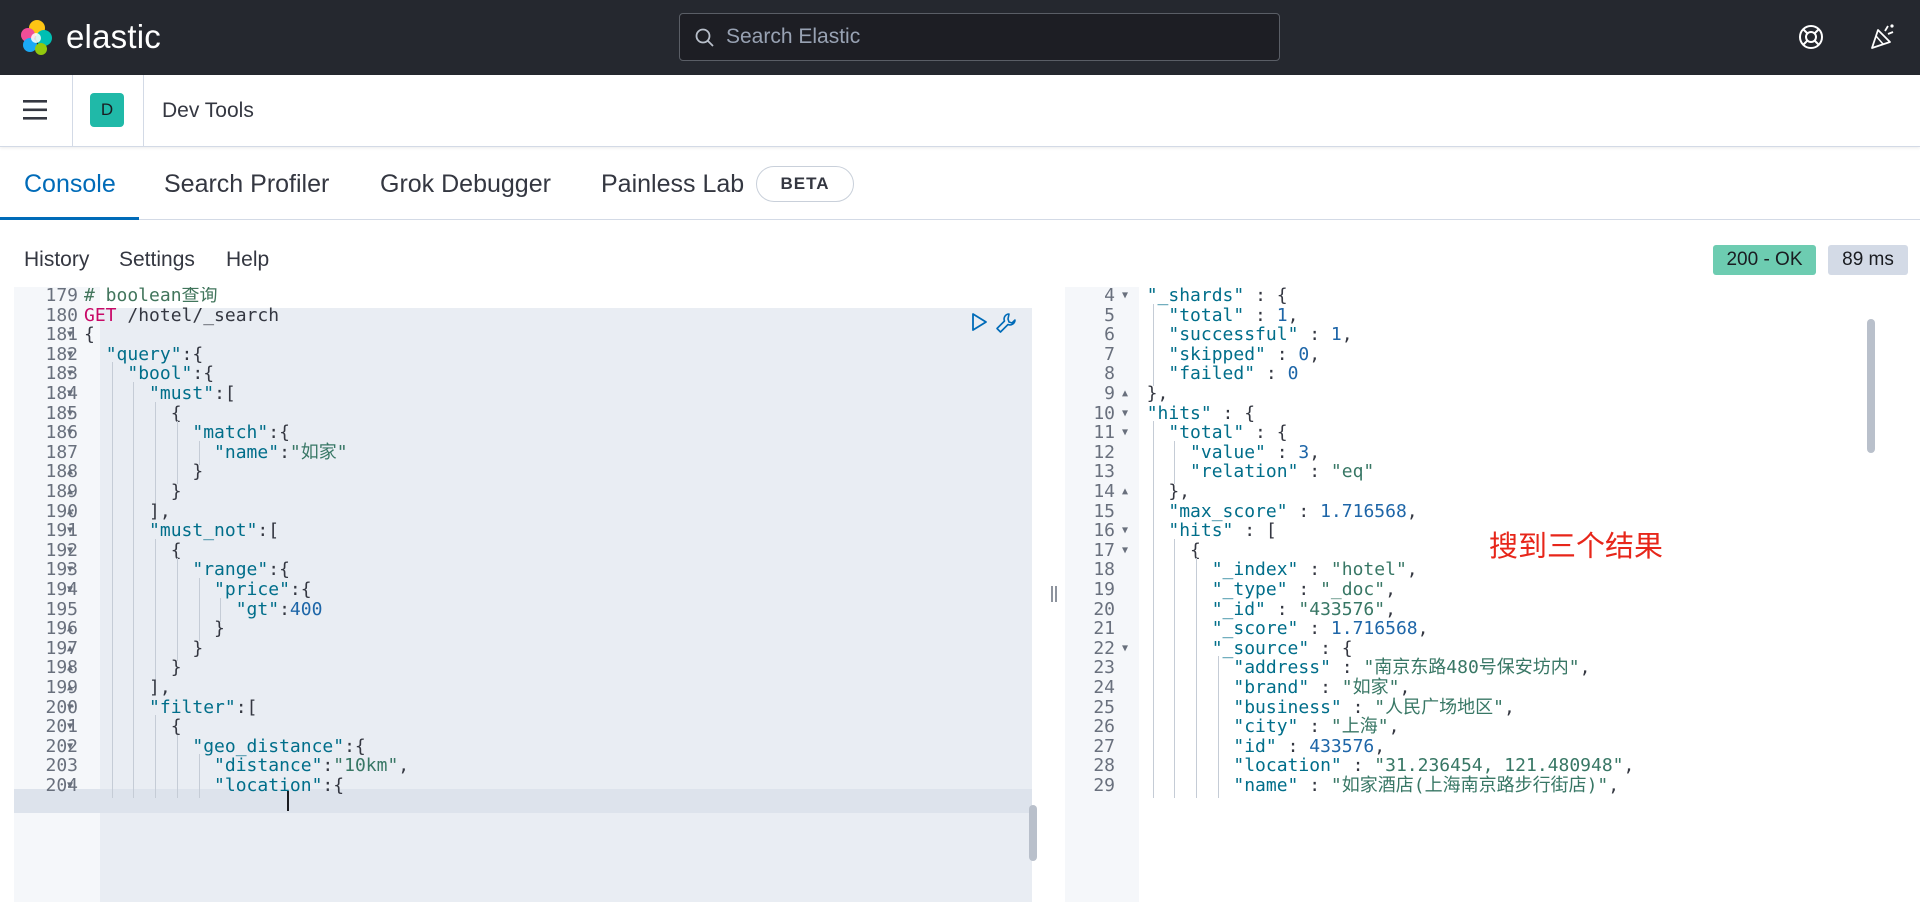 Image resolution: width=1920 pixels, height=914 pixels. I want to click on space-avatar: D, so click(107, 110).